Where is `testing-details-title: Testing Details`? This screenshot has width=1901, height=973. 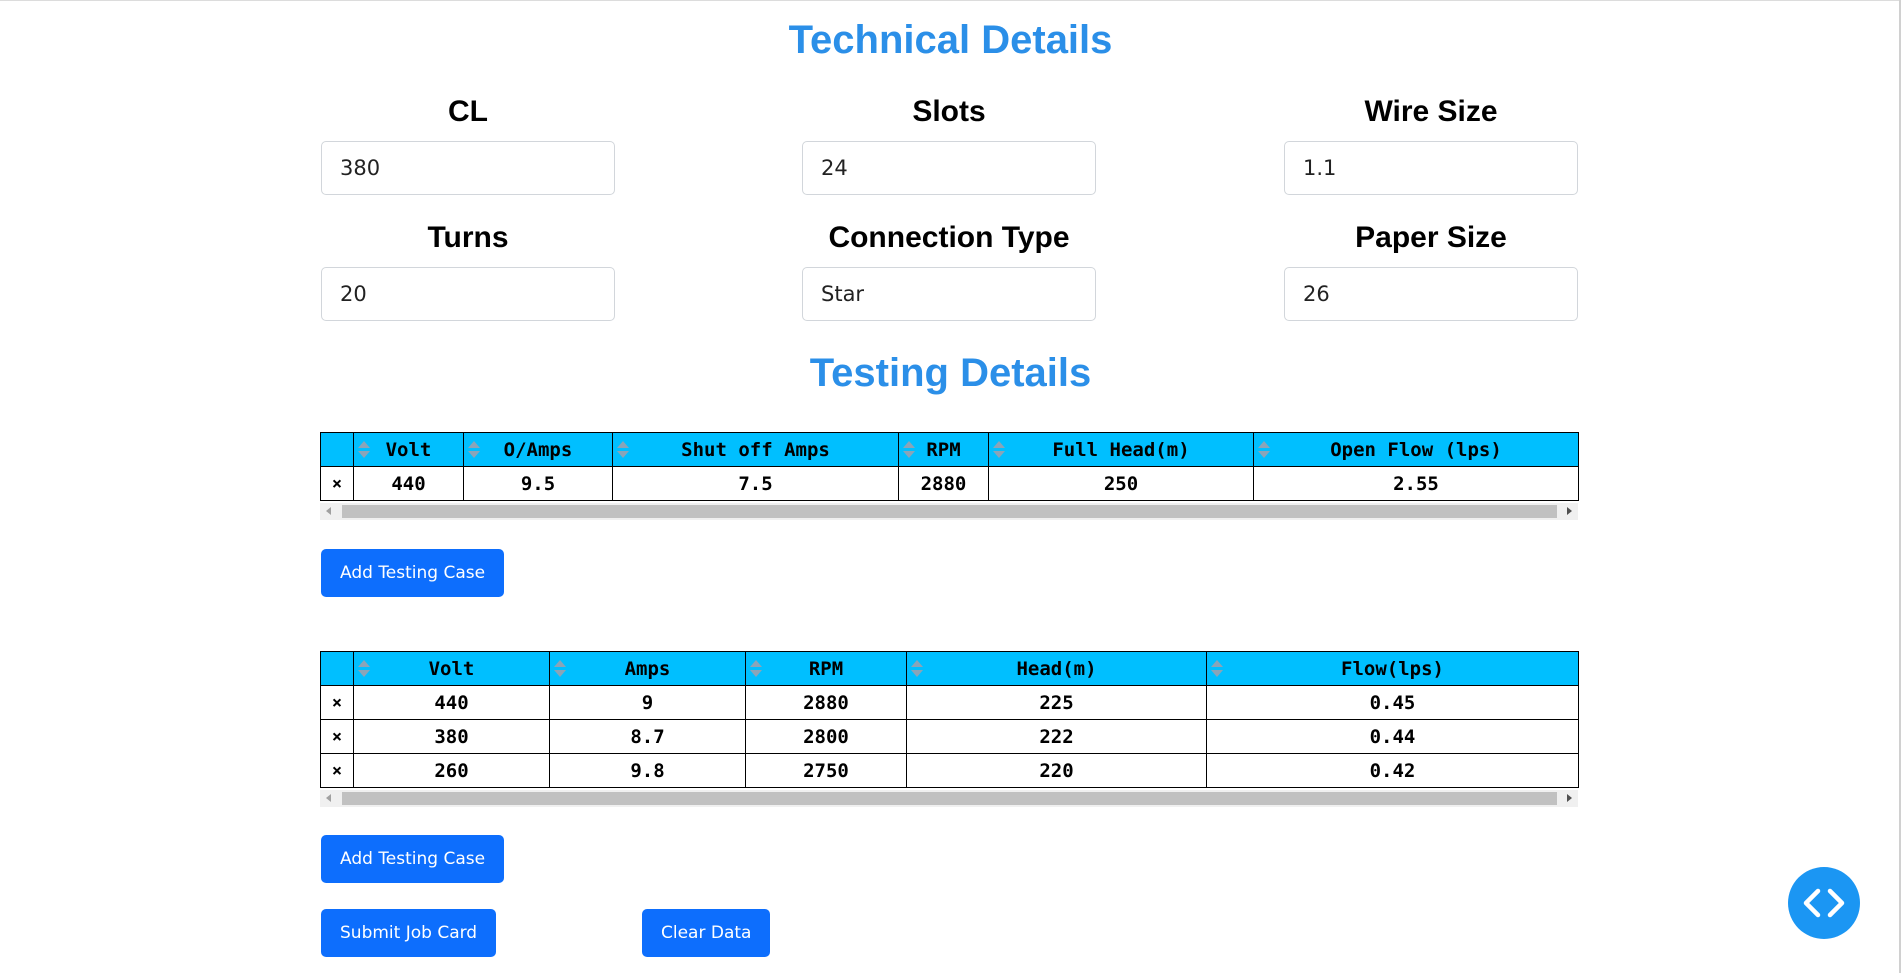 testing-details-title: Testing Details is located at coordinates (950, 373).